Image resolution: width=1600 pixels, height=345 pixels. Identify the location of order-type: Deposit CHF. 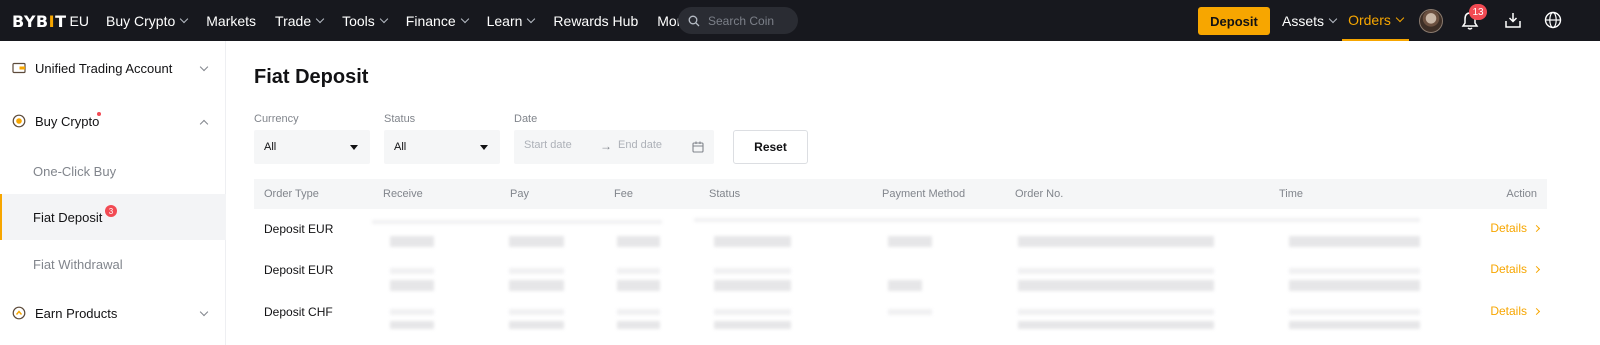
(298, 312).